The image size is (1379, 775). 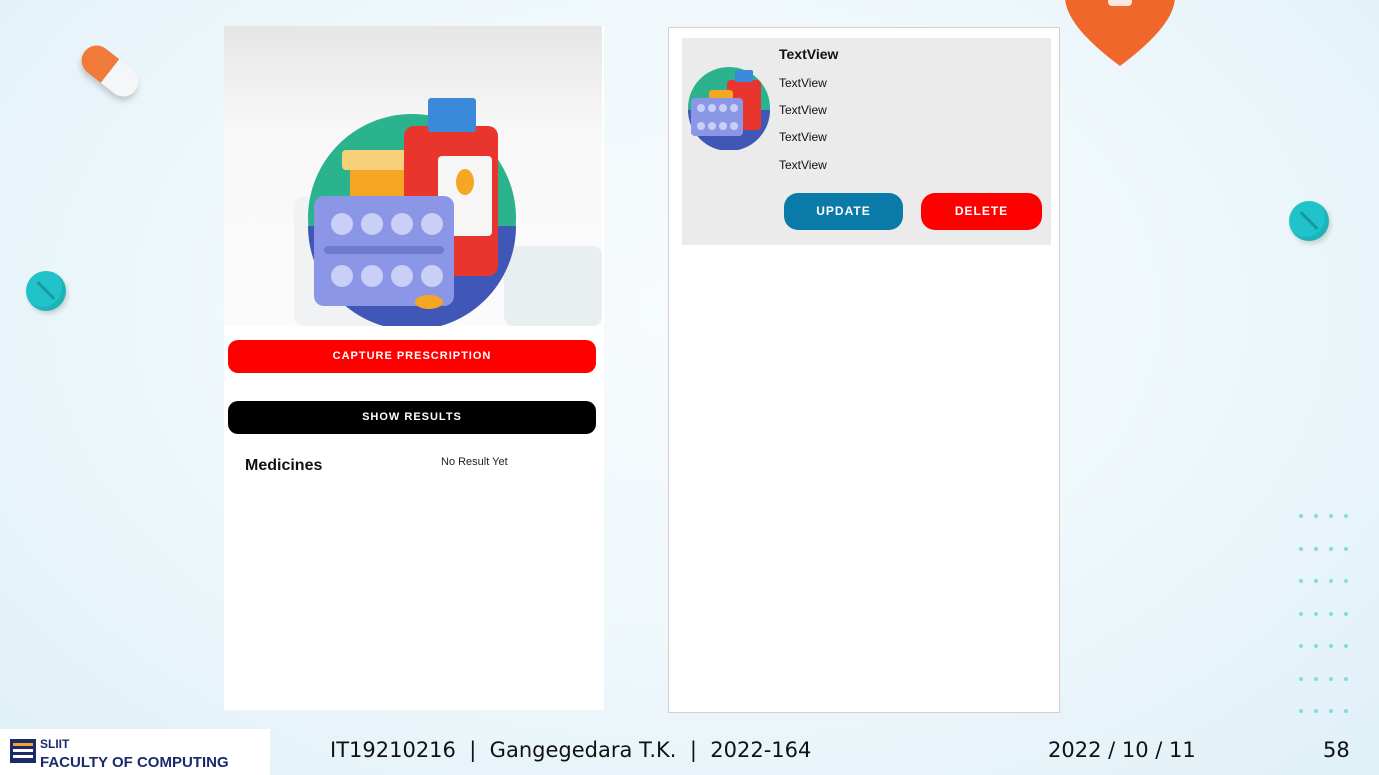 I want to click on pill-decoration, so click(x=110, y=71).